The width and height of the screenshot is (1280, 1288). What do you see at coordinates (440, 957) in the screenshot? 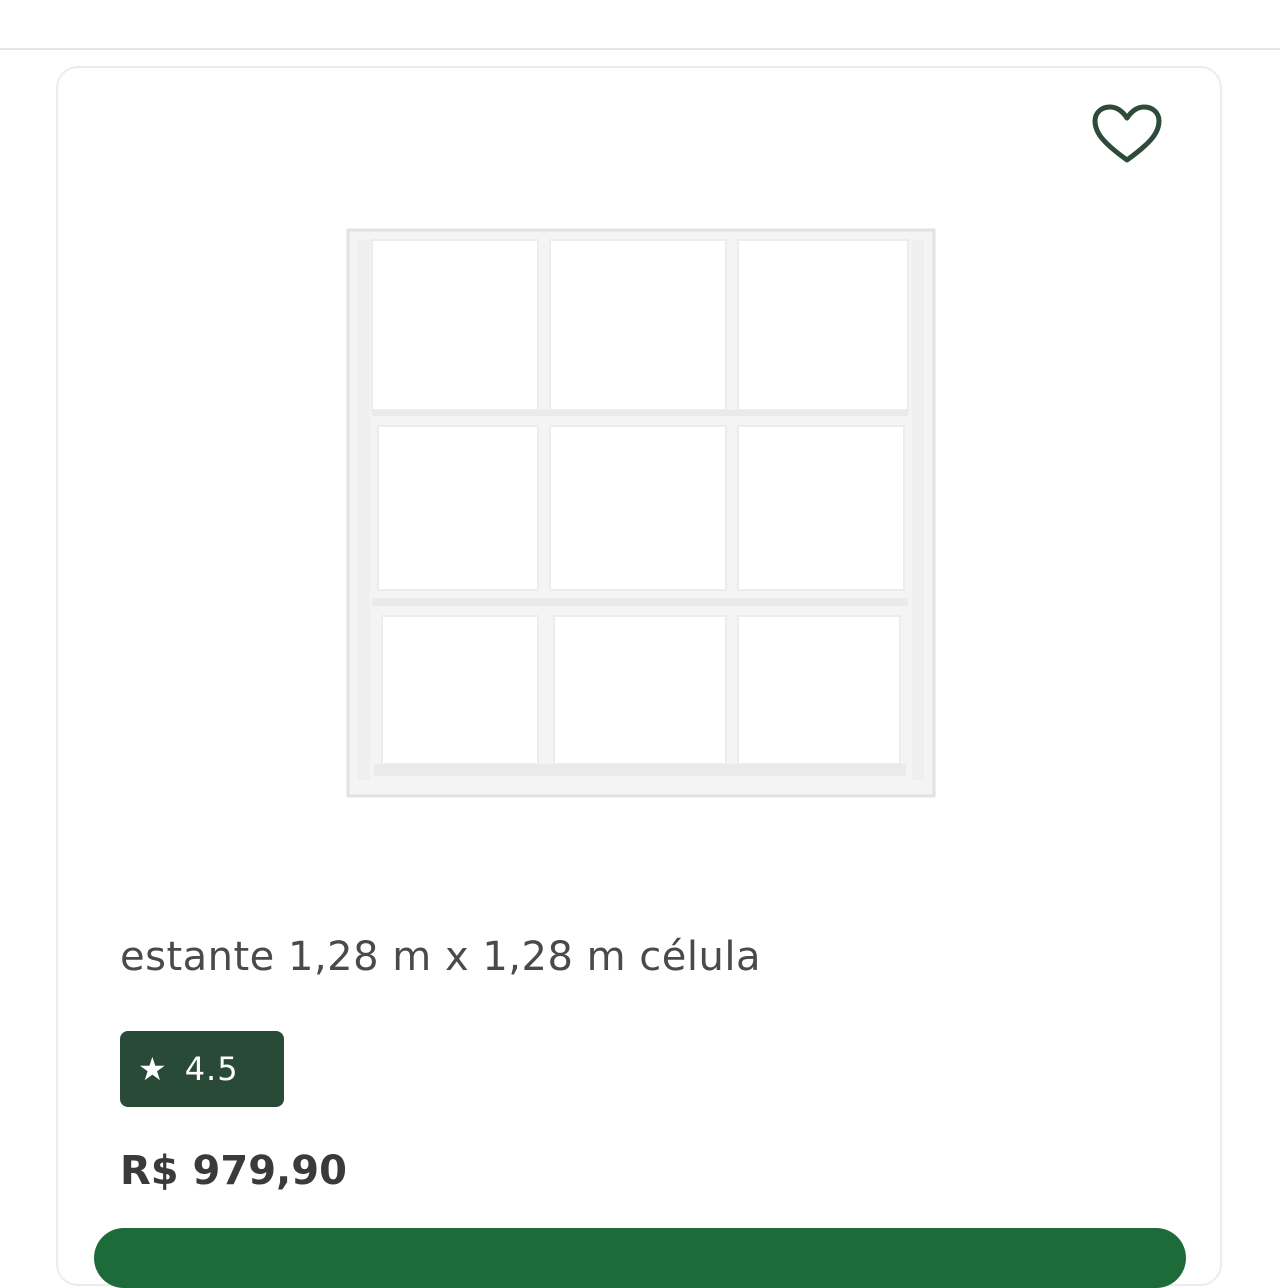
I see `product-title: estante 1,28 m x 1,28 m célula` at bounding box center [440, 957].